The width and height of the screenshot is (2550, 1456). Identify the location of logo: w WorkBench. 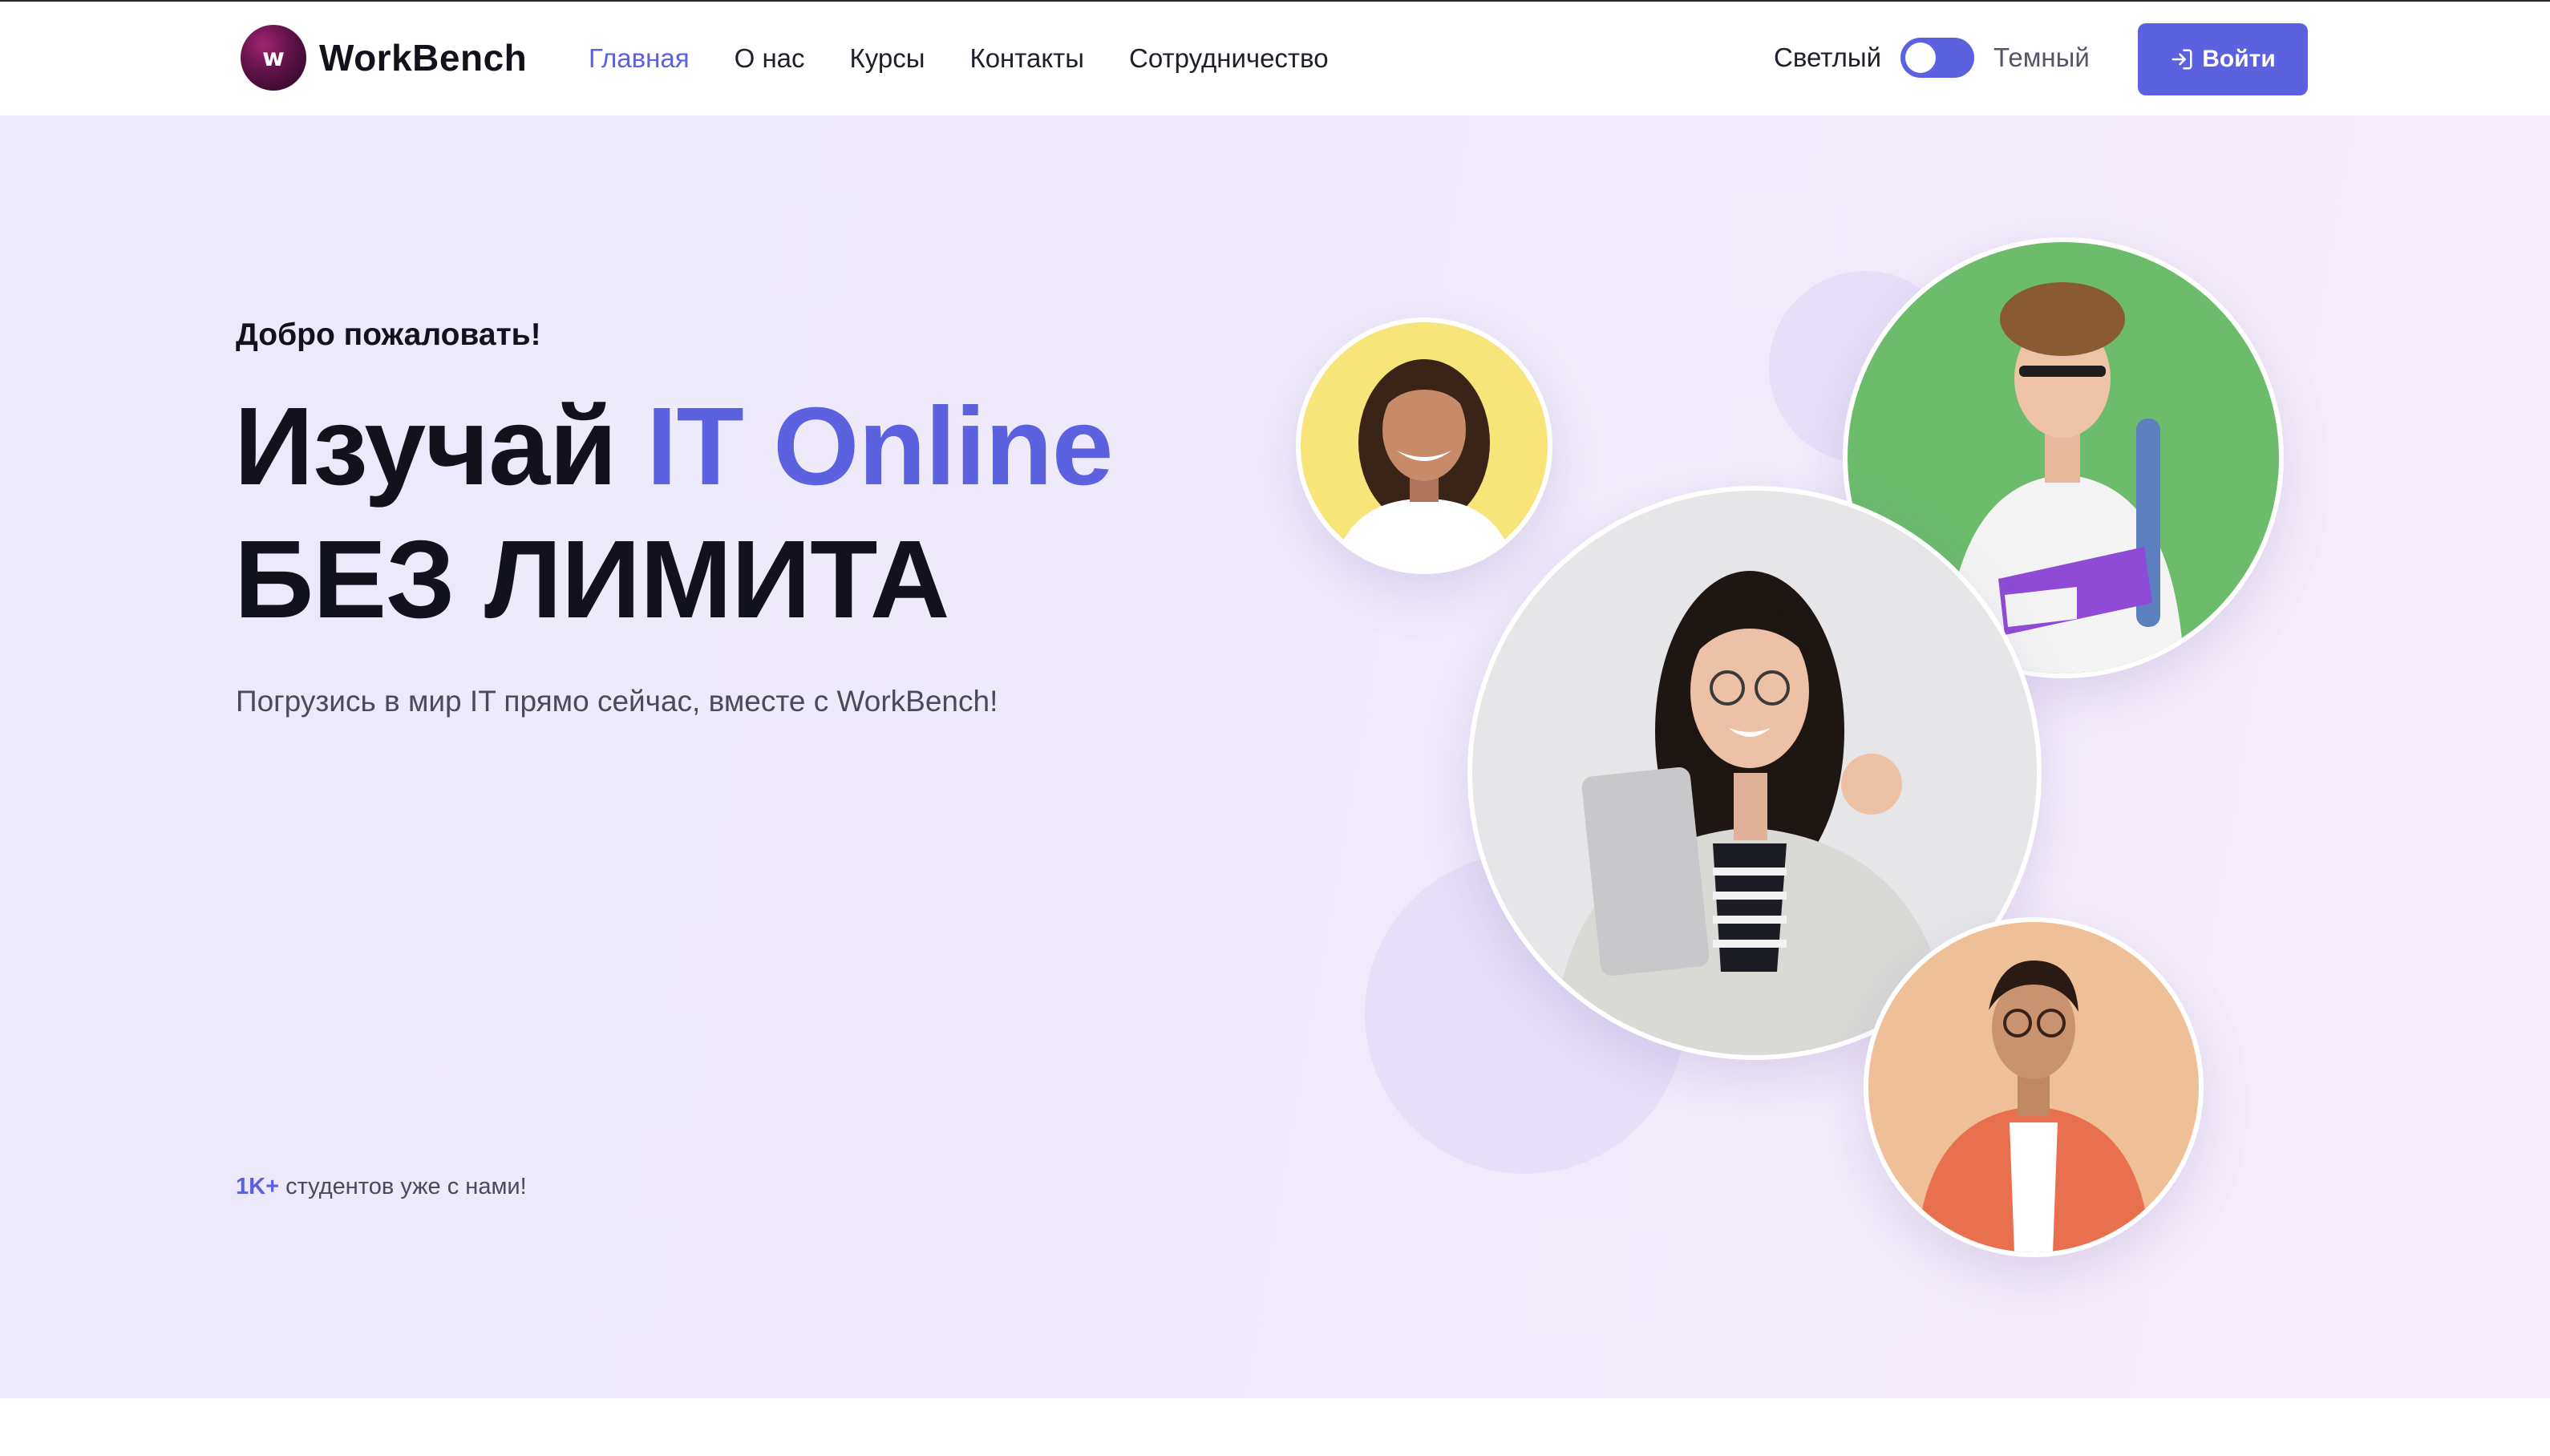
(384, 57).